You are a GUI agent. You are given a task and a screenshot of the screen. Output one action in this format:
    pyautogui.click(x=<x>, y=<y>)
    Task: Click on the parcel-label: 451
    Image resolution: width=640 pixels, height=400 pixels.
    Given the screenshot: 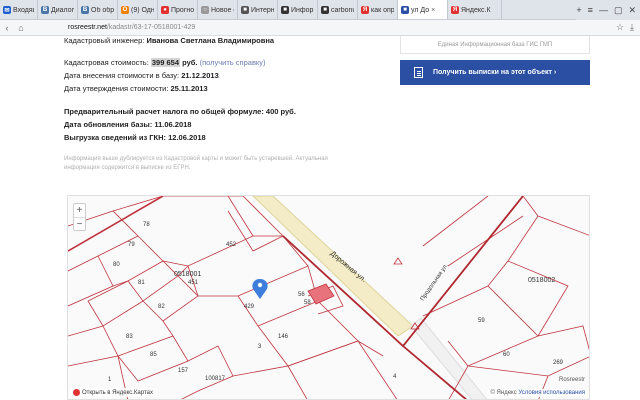 What is the action you would take?
    pyautogui.click(x=193, y=283)
    